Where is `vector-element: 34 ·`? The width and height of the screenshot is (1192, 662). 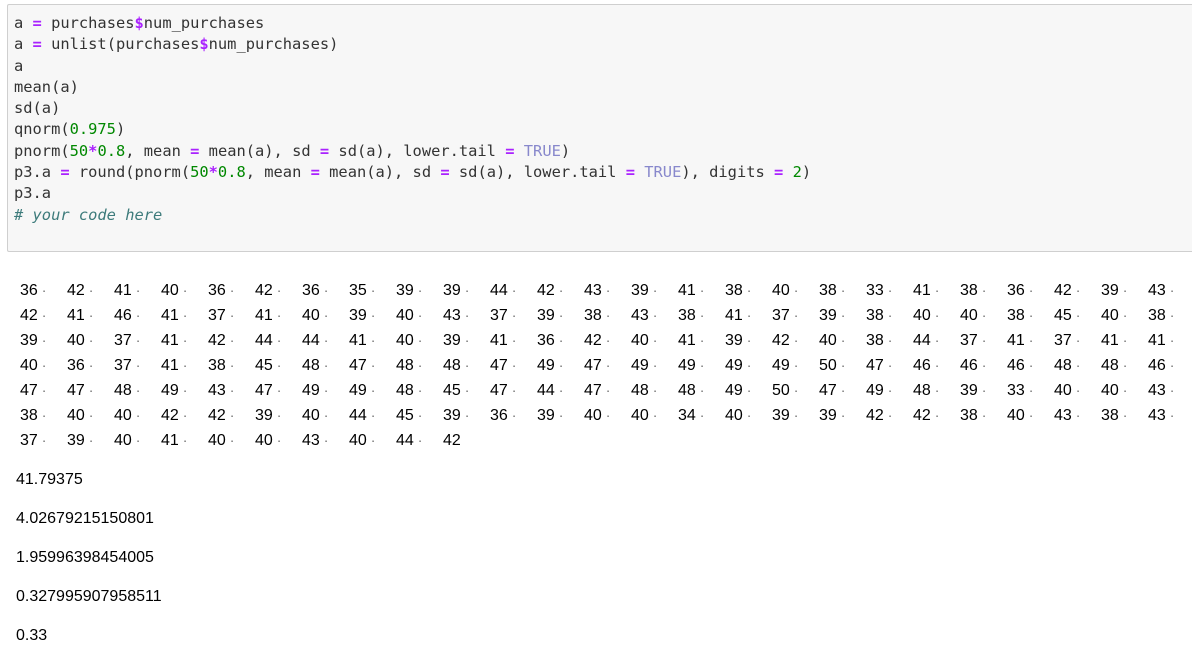
vector-element: 34 · is located at coordinates (691, 415).